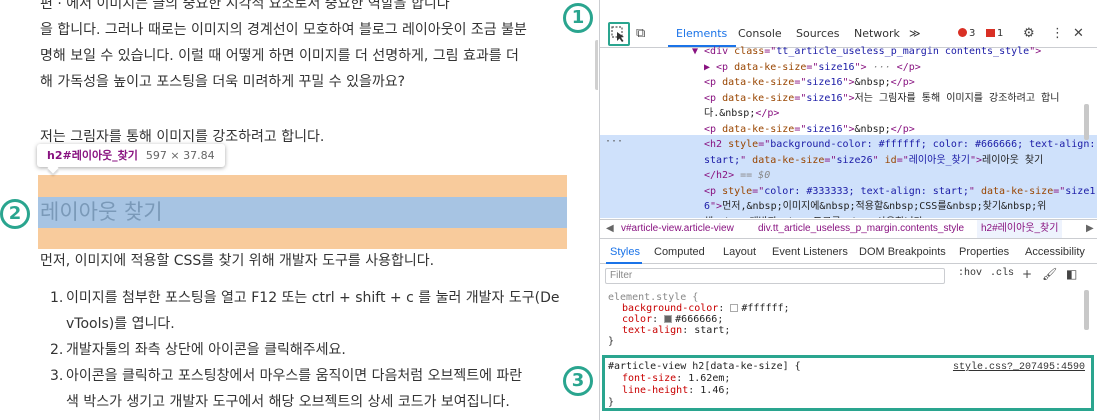 The image size is (1097, 420). Describe the element at coordinates (198, 350) in the screenshot. I see `list-item: 2. 개발자툴의 좌측 상단에 아이콘을 클릭해주세요.` at that location.